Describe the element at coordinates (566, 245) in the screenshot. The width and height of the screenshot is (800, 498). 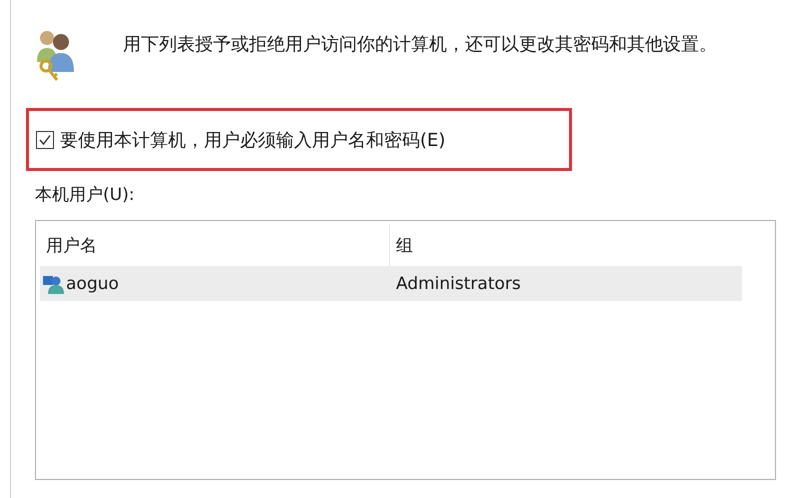
I see `column-header: 组` at that location.